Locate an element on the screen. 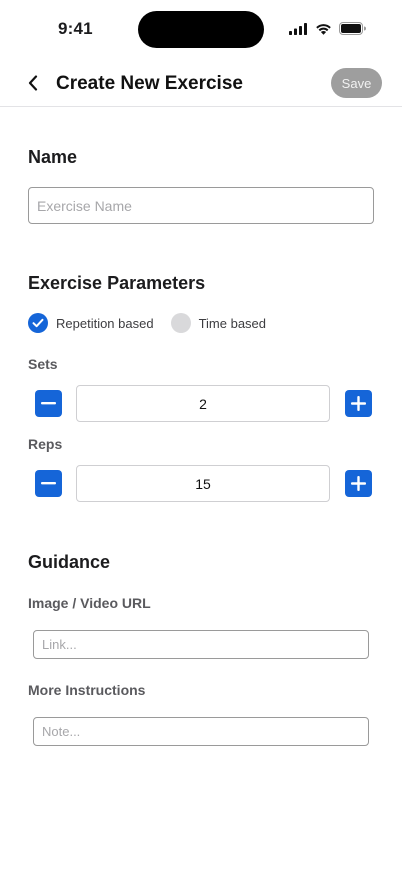 This screenshot has width=402, height=874. sets-value: 2 is located at coordinates (203, 403).